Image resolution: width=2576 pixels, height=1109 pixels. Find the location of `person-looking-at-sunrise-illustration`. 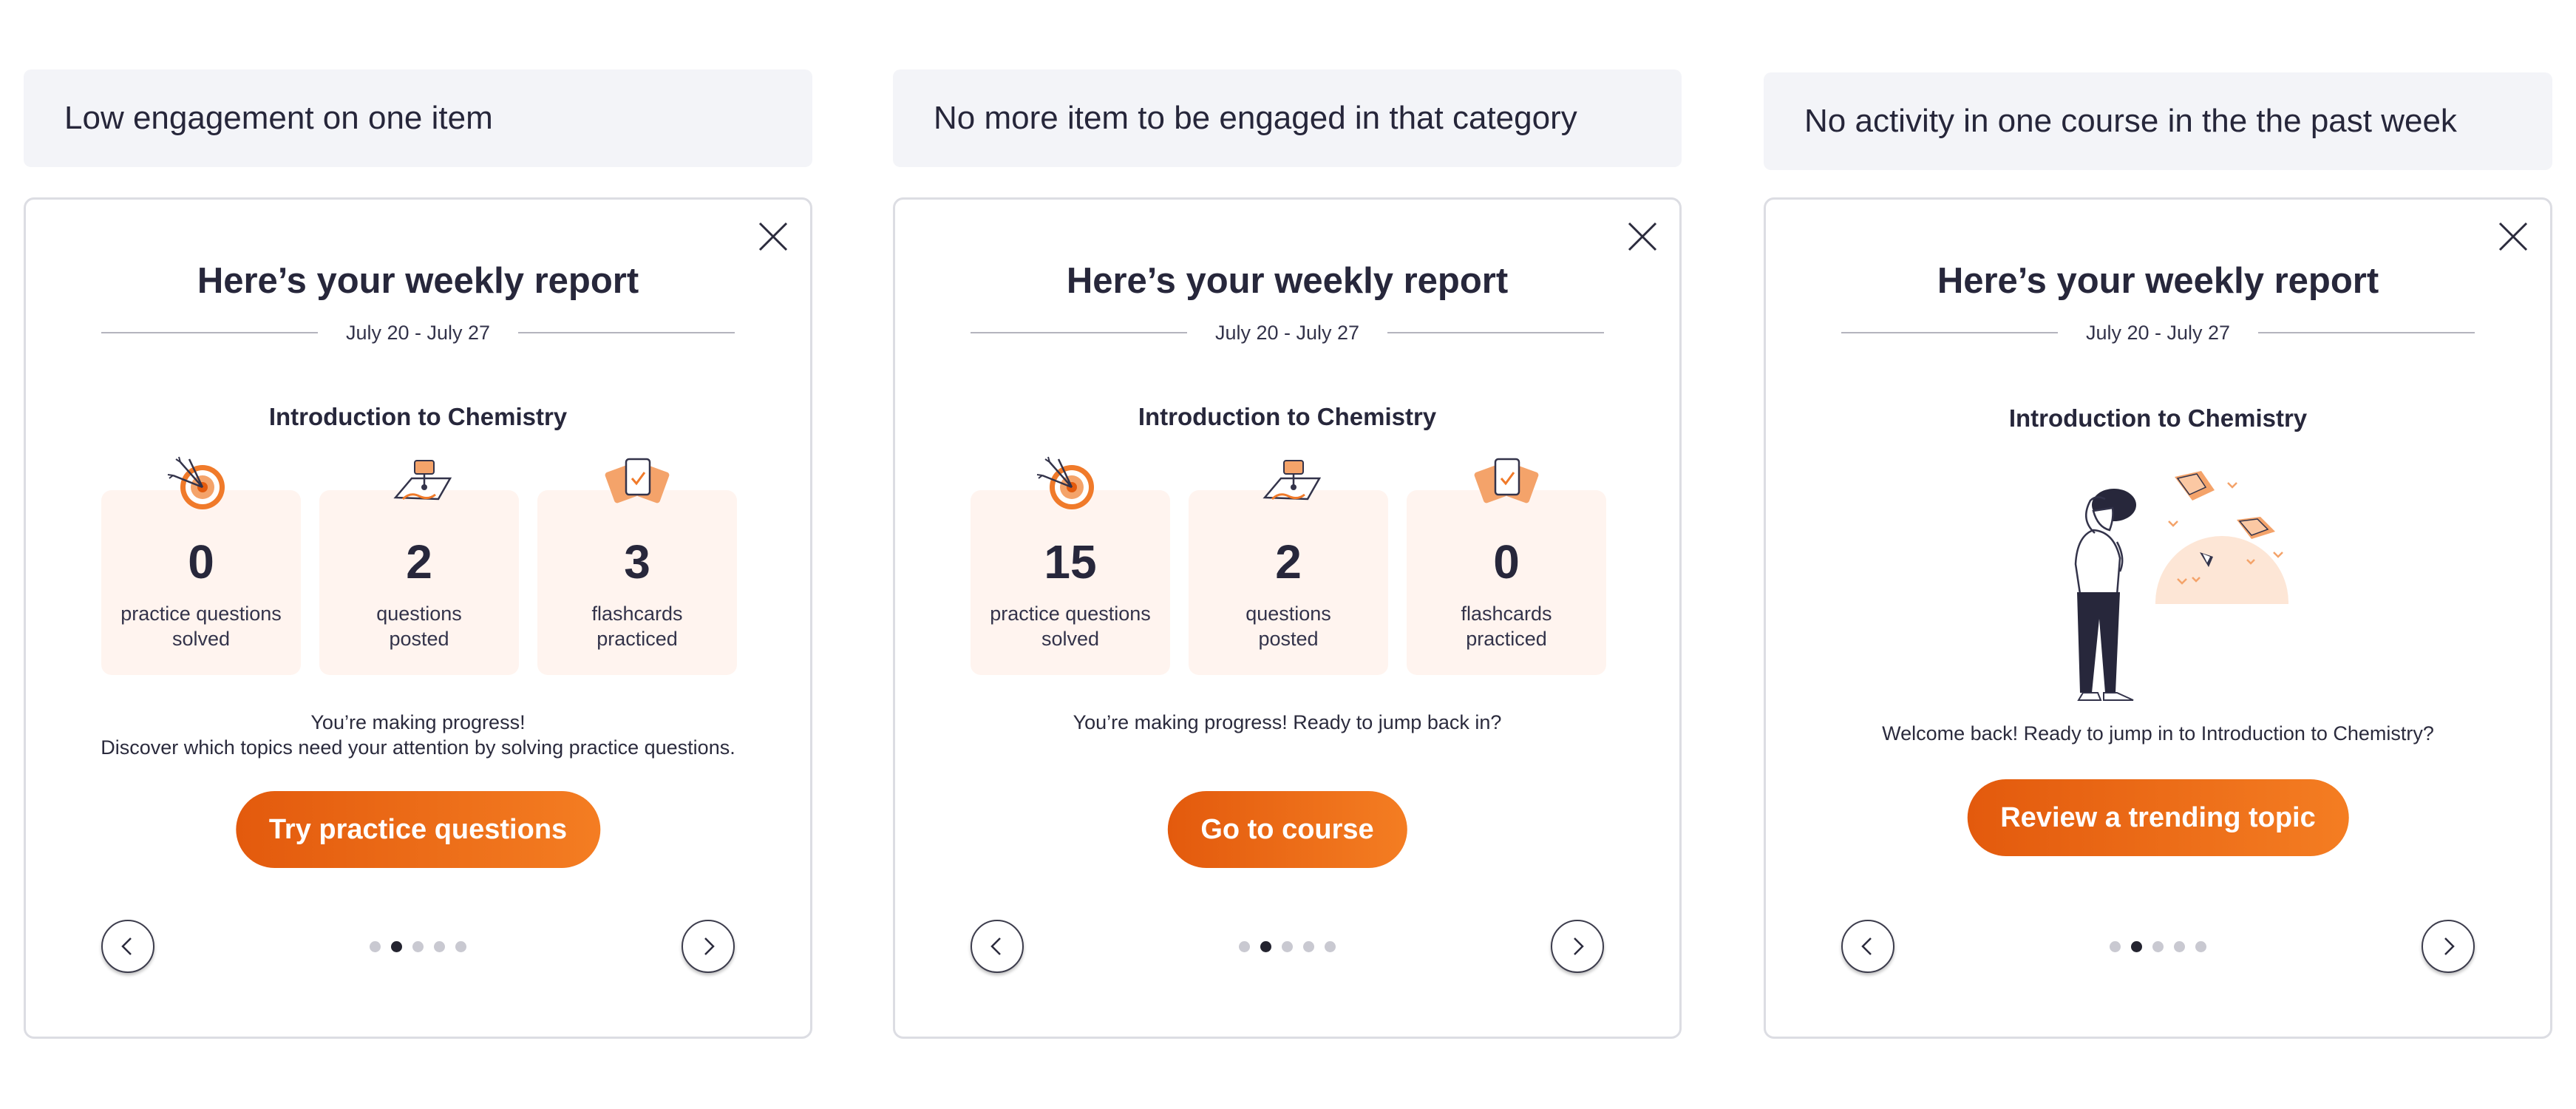

person-looking-at-sunrise-illustration is located at coordinates (2181, 586).